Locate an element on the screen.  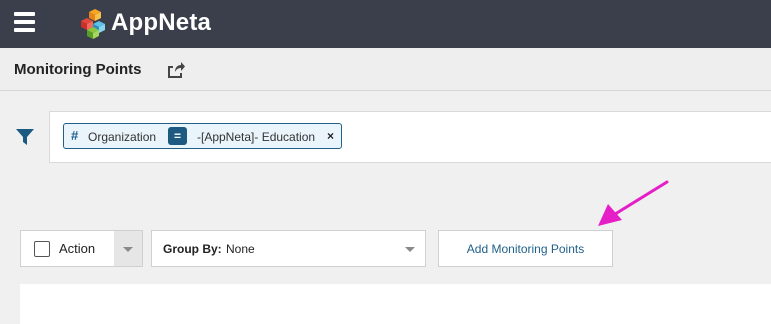
filter-operator: = is located at coordinates (177, 136).